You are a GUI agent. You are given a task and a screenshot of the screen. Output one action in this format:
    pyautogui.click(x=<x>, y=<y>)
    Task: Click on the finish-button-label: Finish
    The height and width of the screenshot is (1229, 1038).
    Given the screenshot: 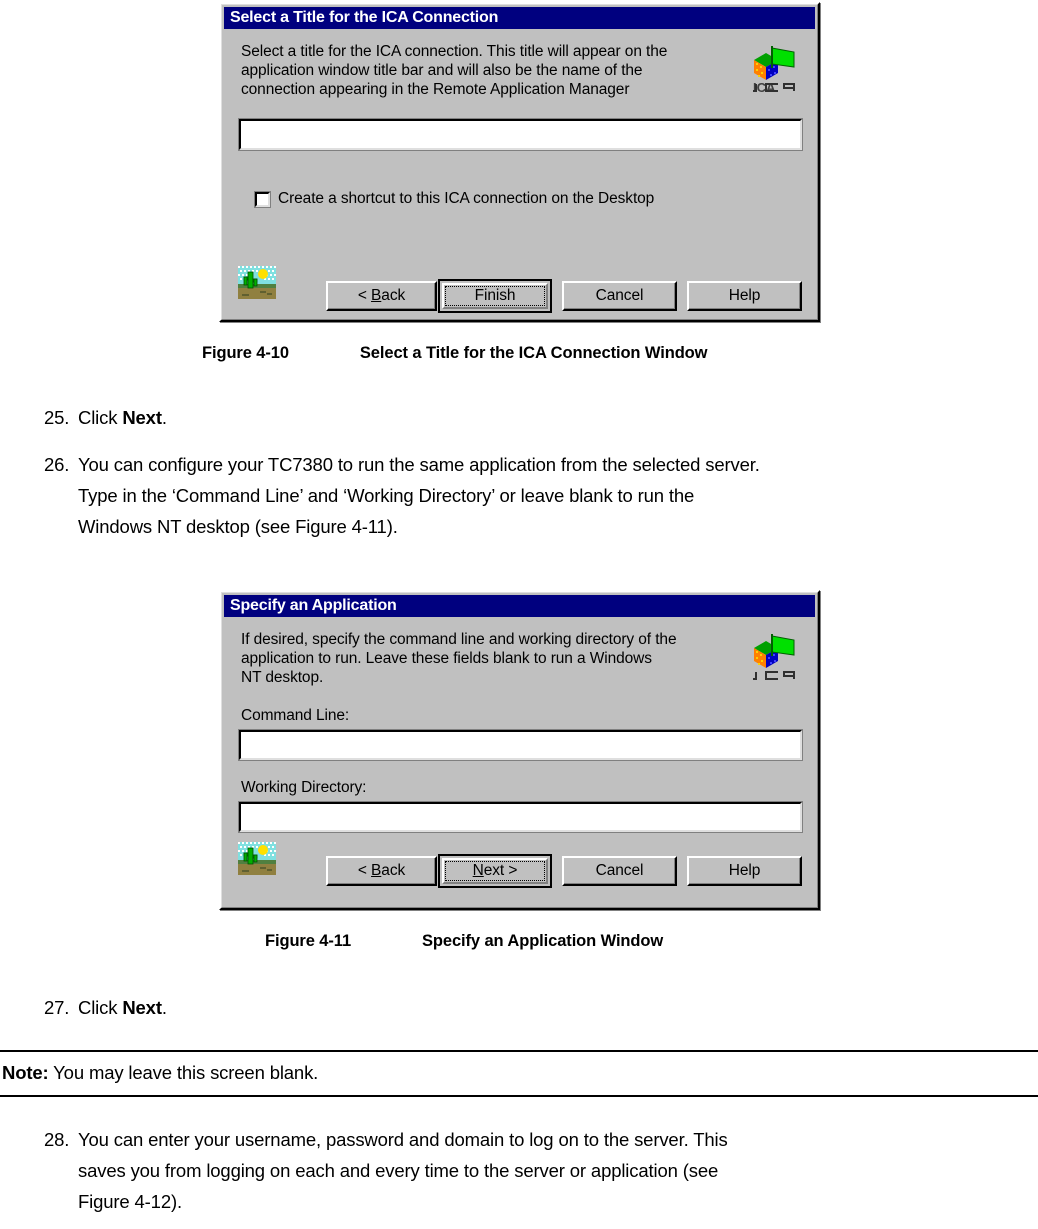 What is the action you would take?
    pyautogui.click(x=495, y=295)
    